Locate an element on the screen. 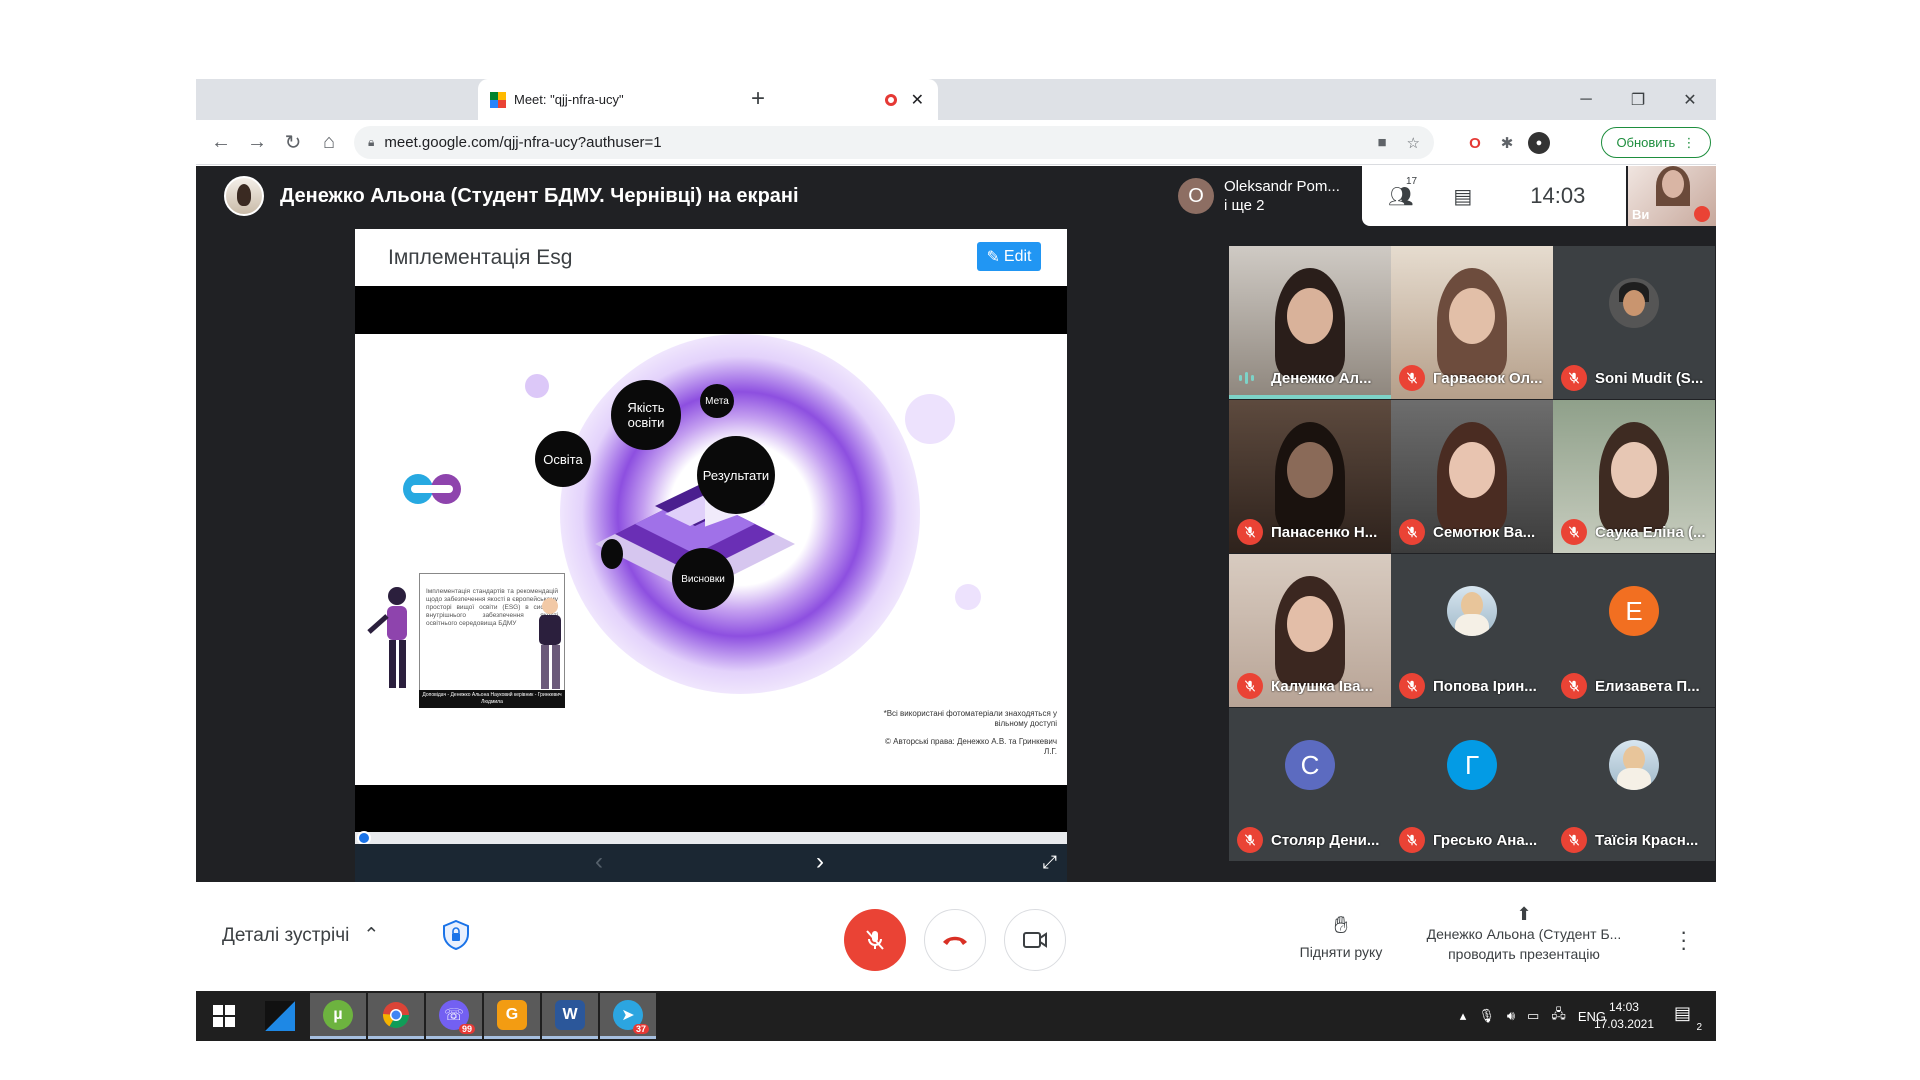  tray-expand-icon: ▴ is located at coordinates (1463, 1016).